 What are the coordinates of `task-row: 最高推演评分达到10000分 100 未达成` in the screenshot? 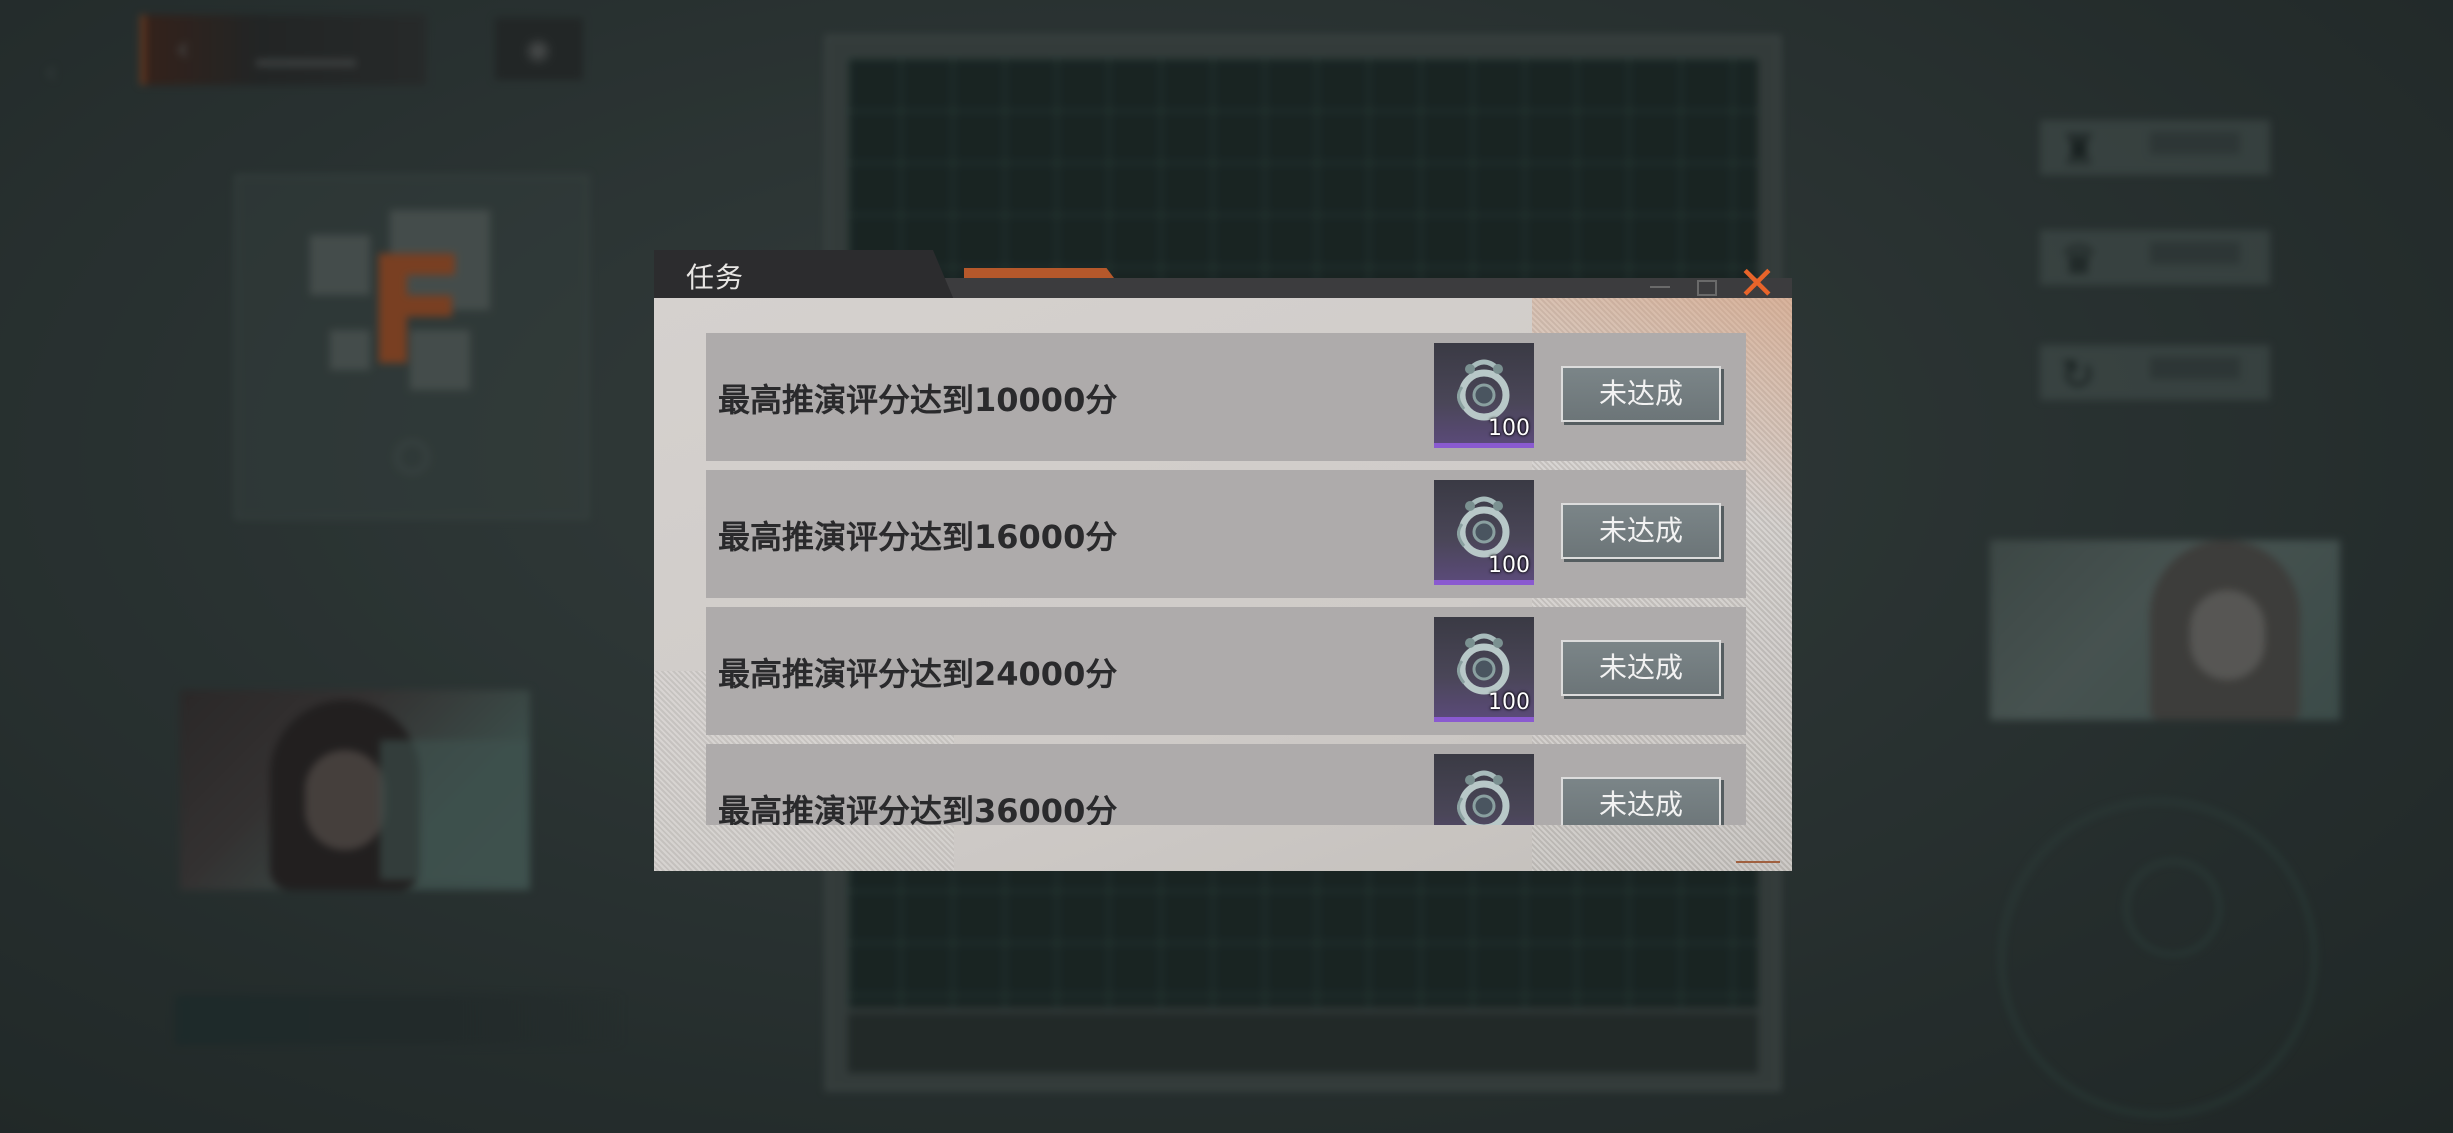 It's located at (1226, 397).